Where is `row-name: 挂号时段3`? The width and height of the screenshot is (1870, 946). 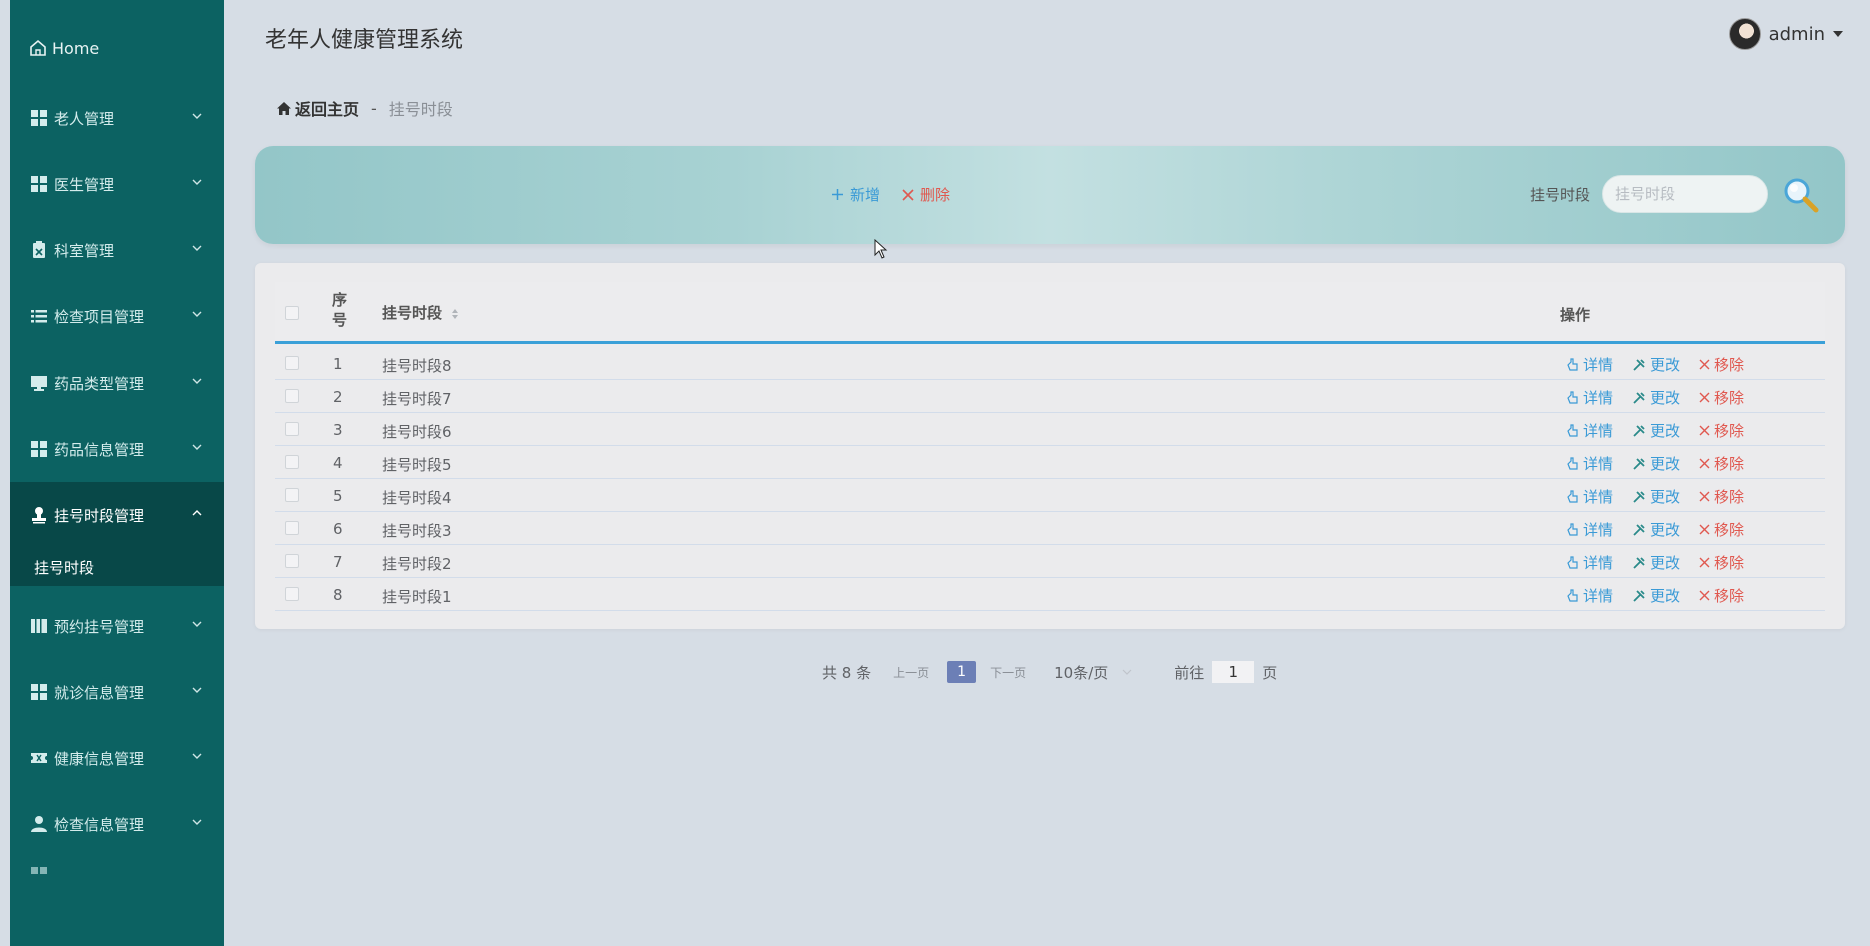
row-name: 挂号时段3 is located at coordinates (417, 531).